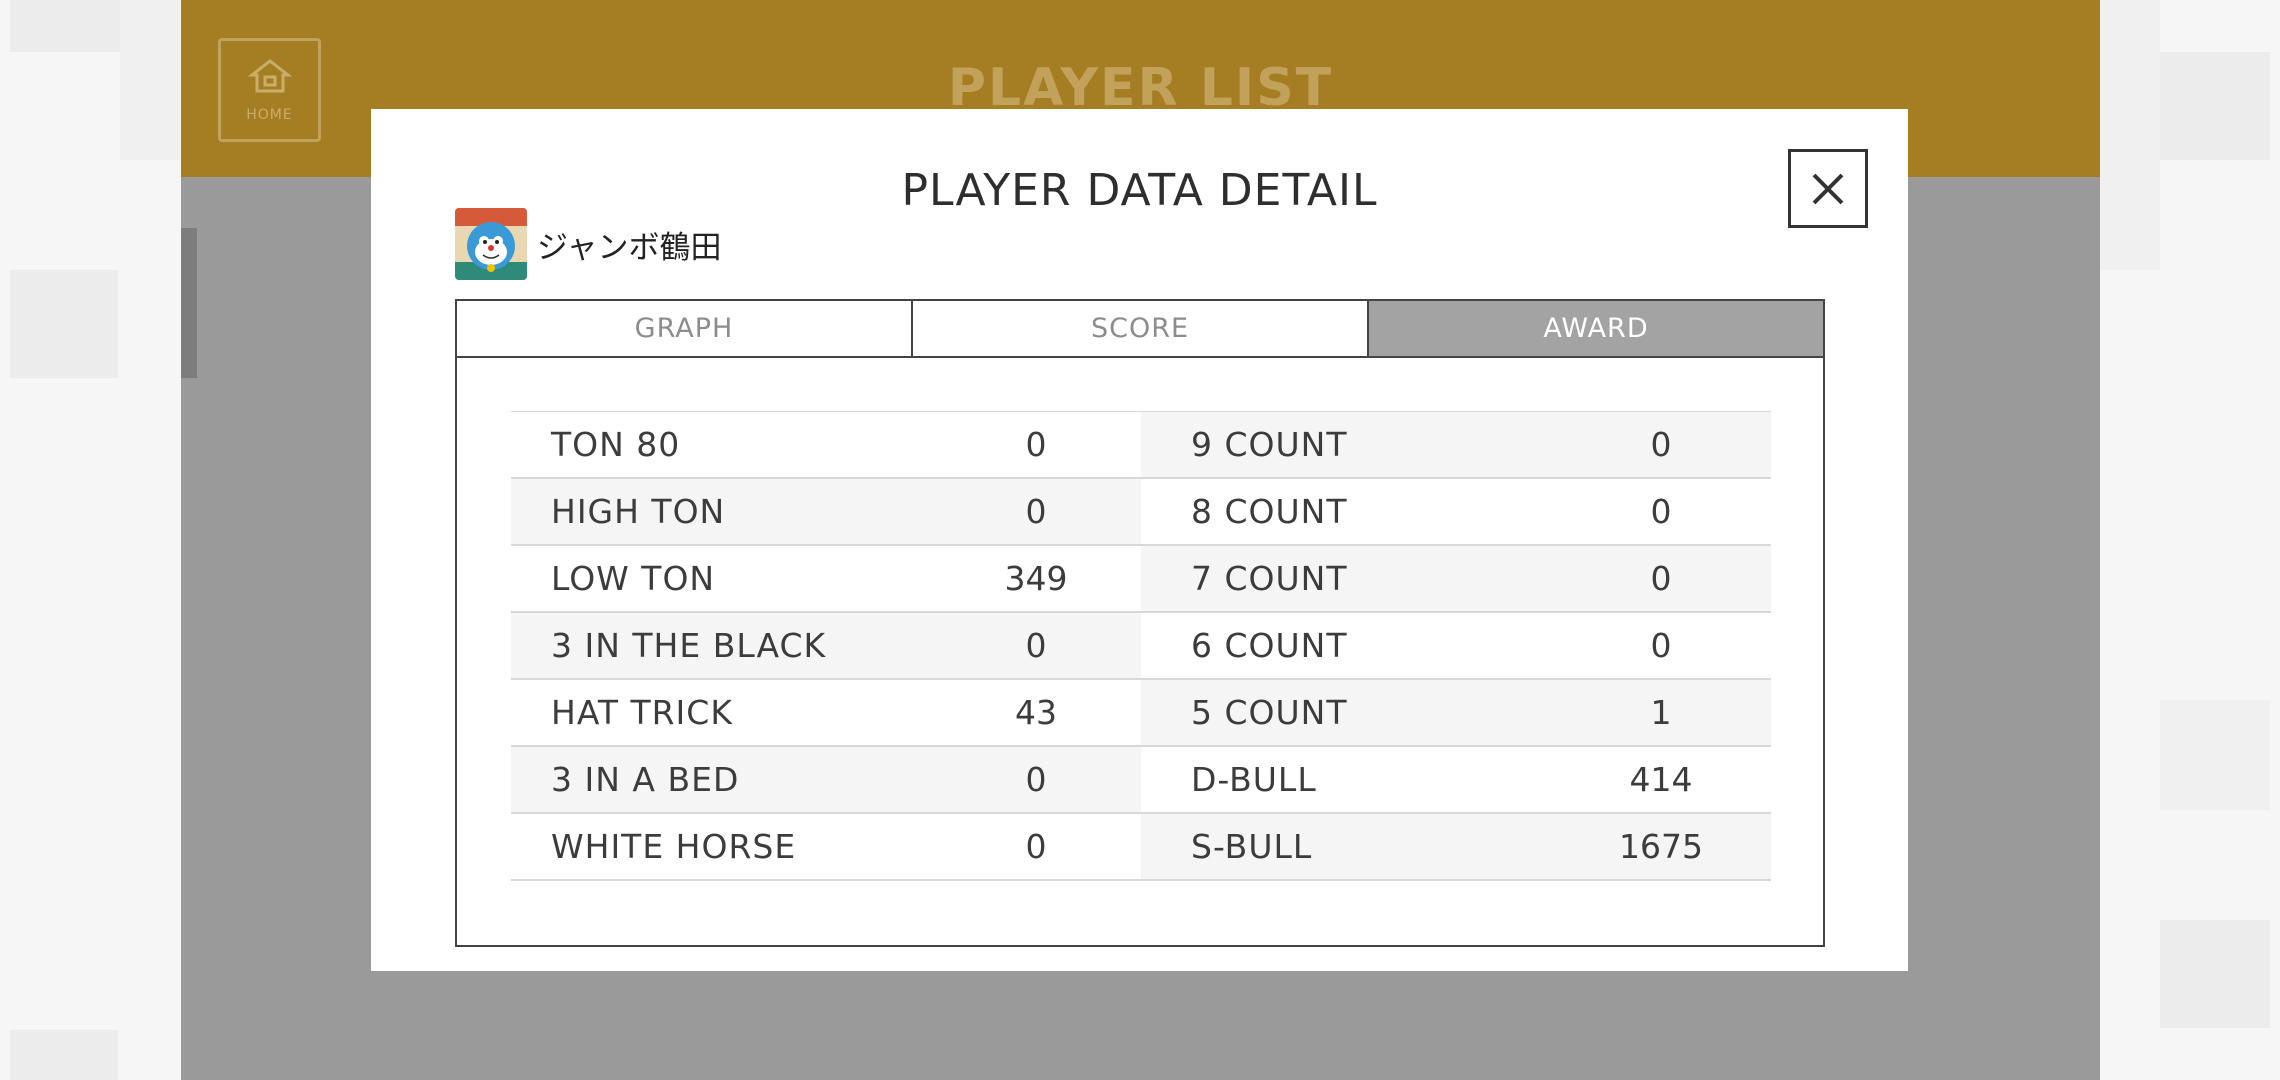 The width and height of the screenshot is (2280, 1080). I want to click on table-row: LOW TON 349 7 COUNT 0, so click(1141, 579).